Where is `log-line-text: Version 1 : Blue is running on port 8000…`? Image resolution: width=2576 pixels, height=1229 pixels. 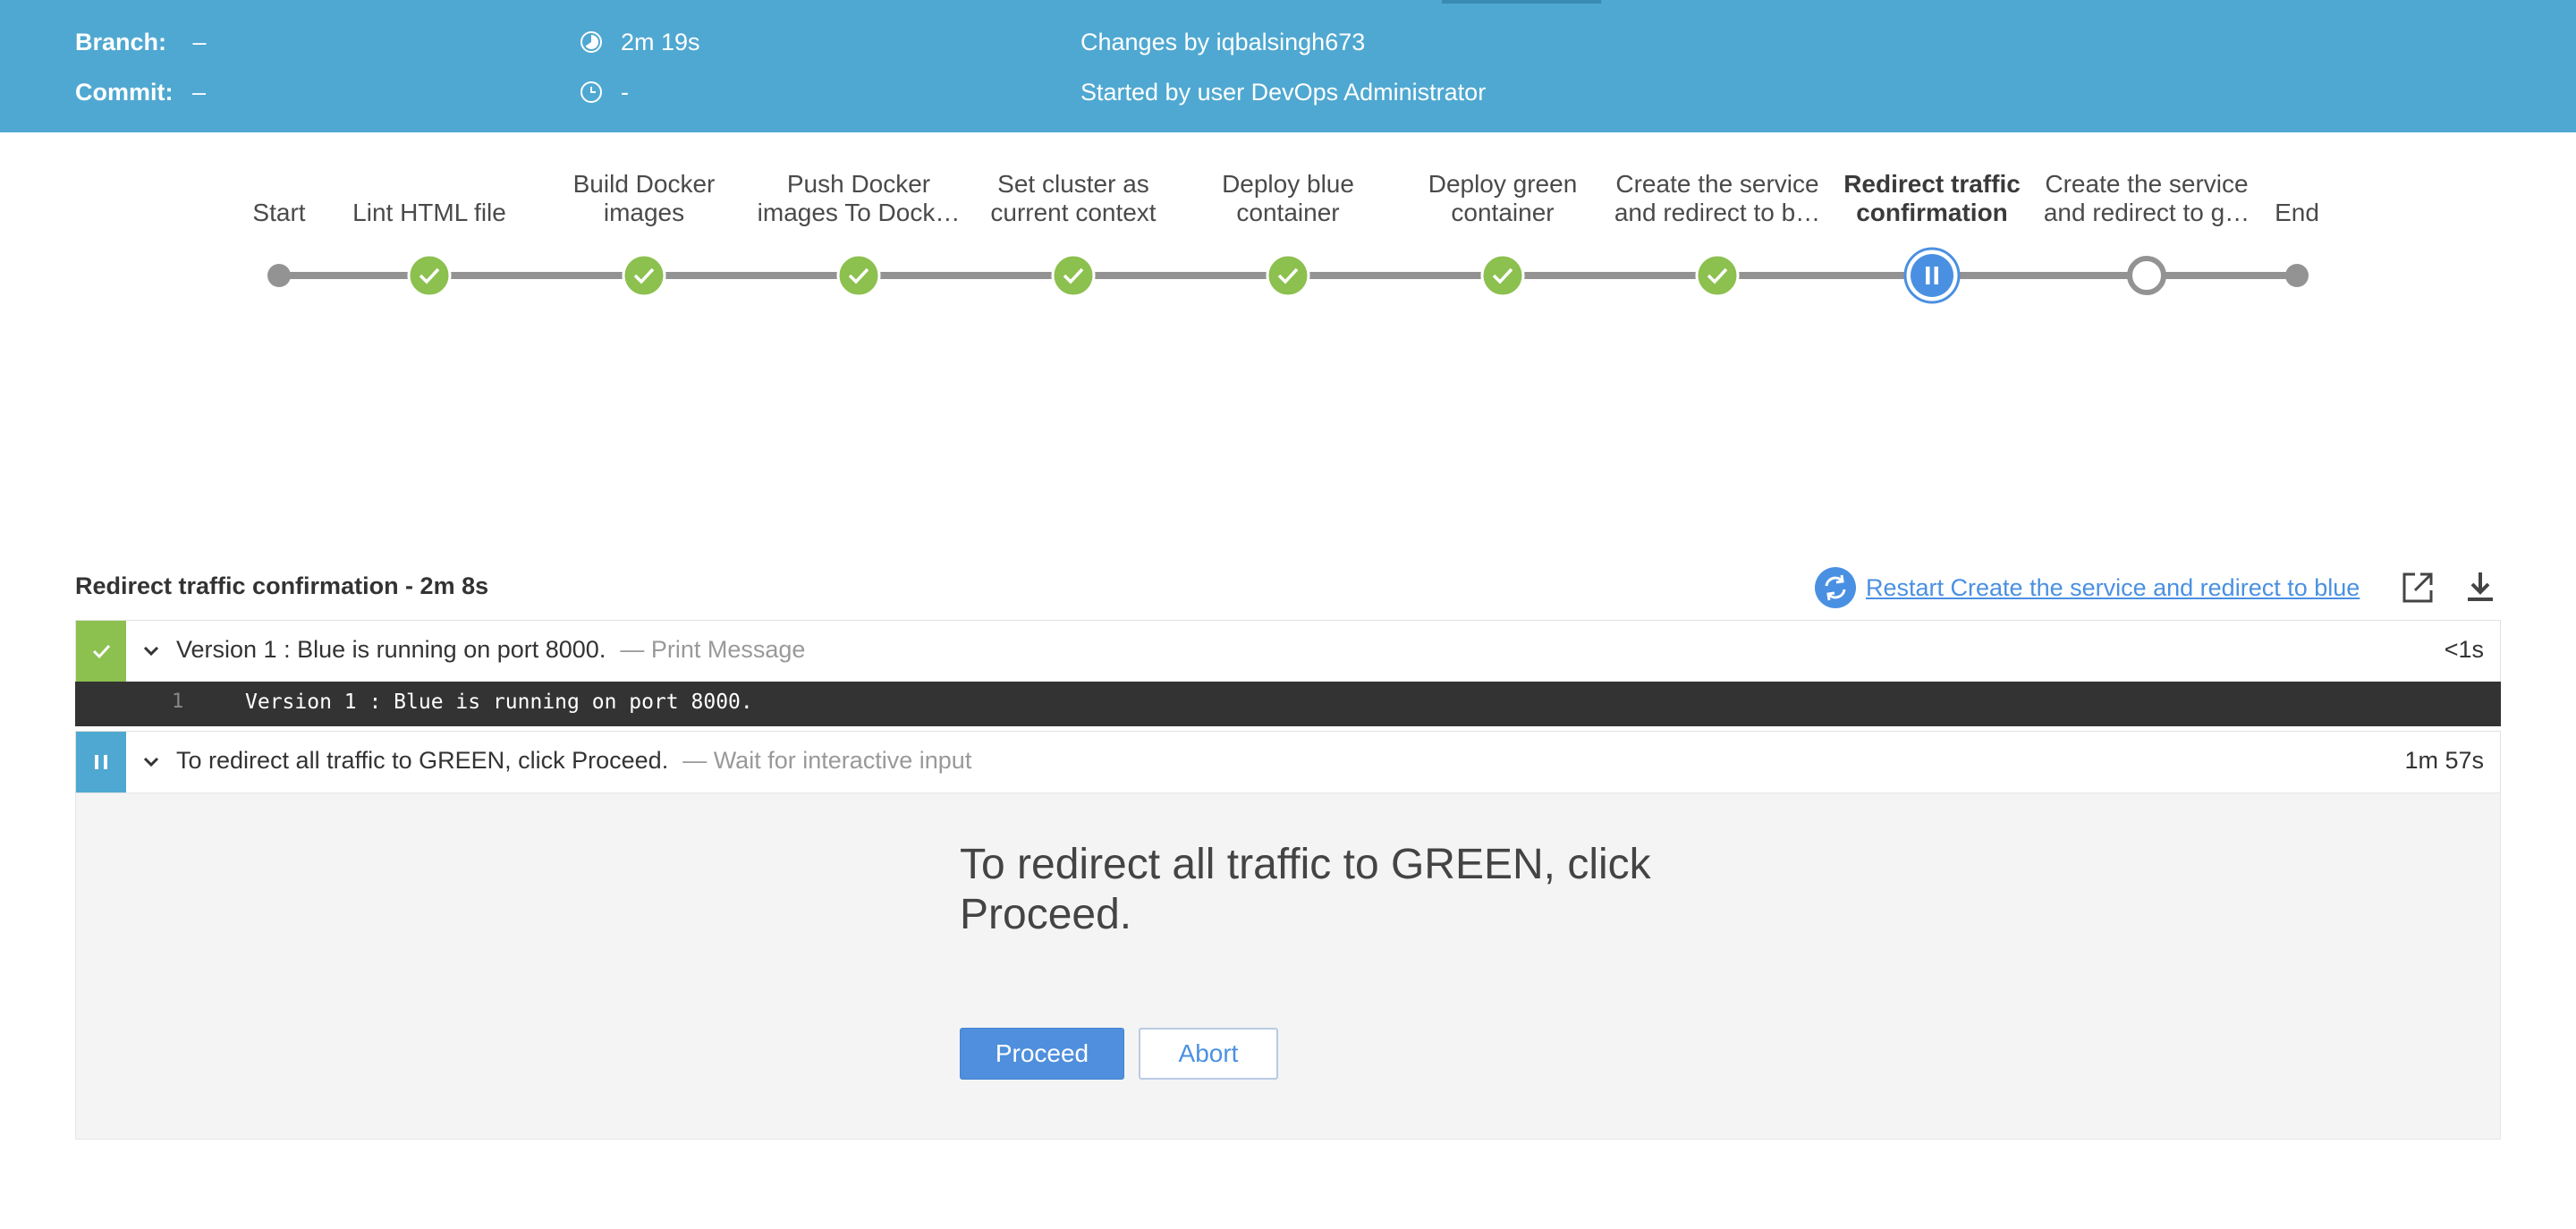 log-line-text: Version 1 : Blue is running on port 8000… is located at coordinates (499, 702).